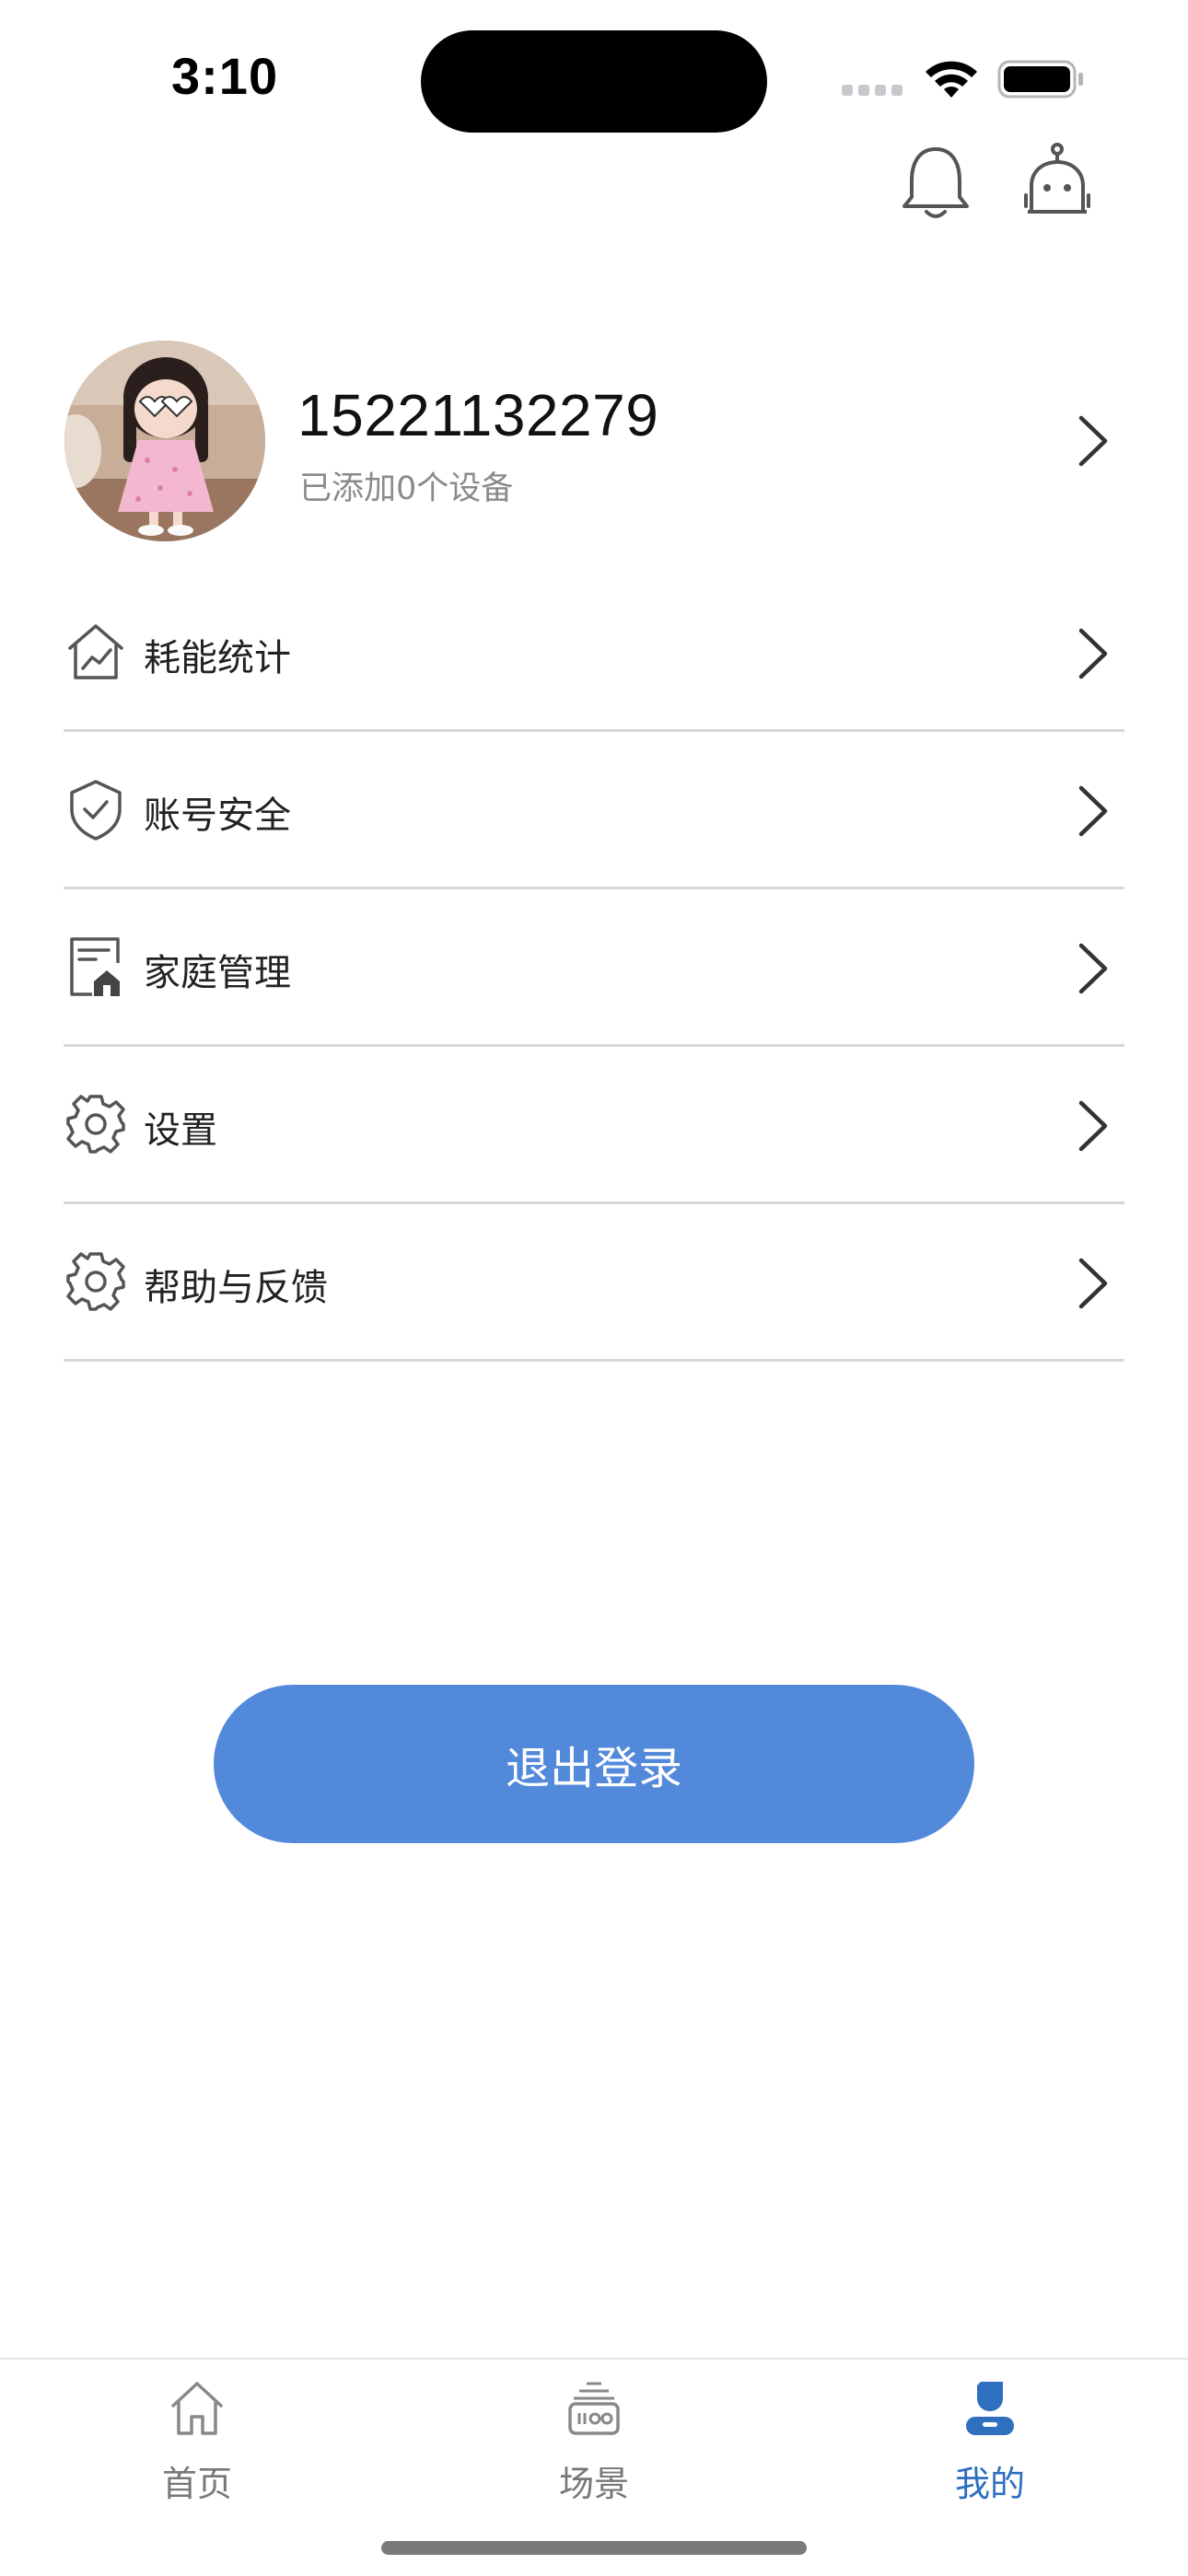  Describe the element at coordinates (218, 658) in the screenshot. I see `menu-label: 耗能统计` at that location.